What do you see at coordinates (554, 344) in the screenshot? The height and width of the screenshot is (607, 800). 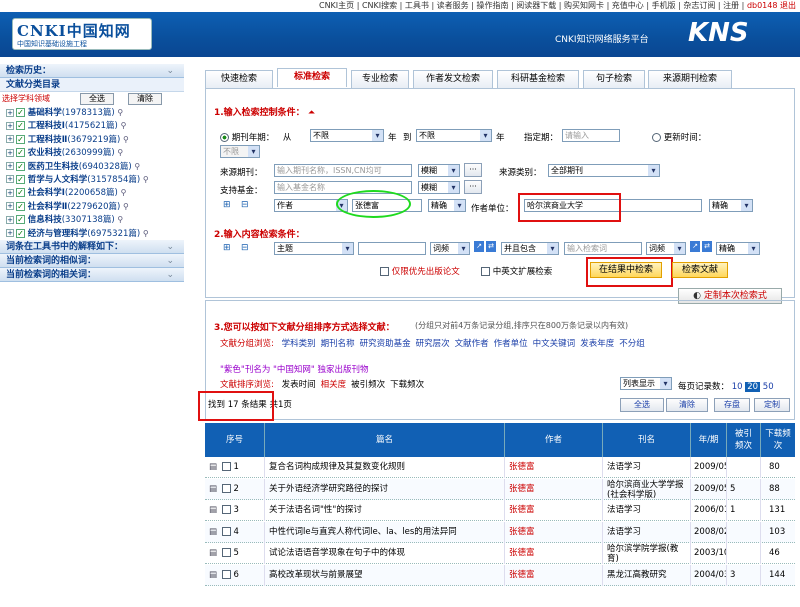 I see `group-browse-item: 中文关键词` at bounding box center [554, 344].